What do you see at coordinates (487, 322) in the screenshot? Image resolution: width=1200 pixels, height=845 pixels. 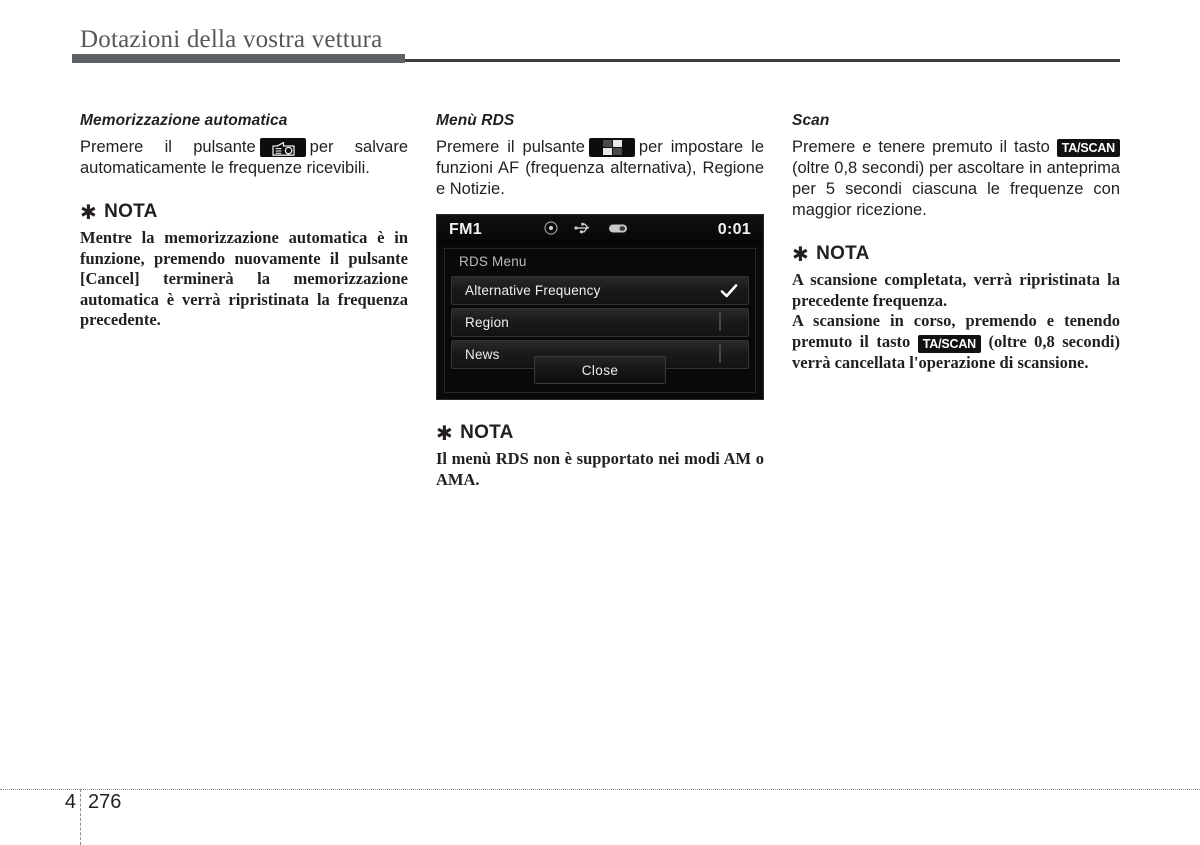 I see `menu-row-label: Region` at bounding box center [487, 322].